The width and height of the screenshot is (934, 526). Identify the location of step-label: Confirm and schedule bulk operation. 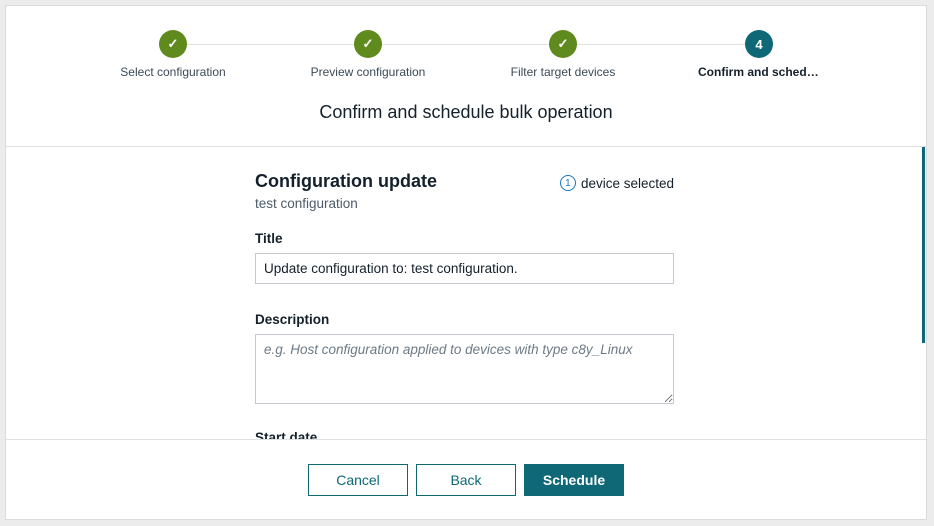
(759, 72).